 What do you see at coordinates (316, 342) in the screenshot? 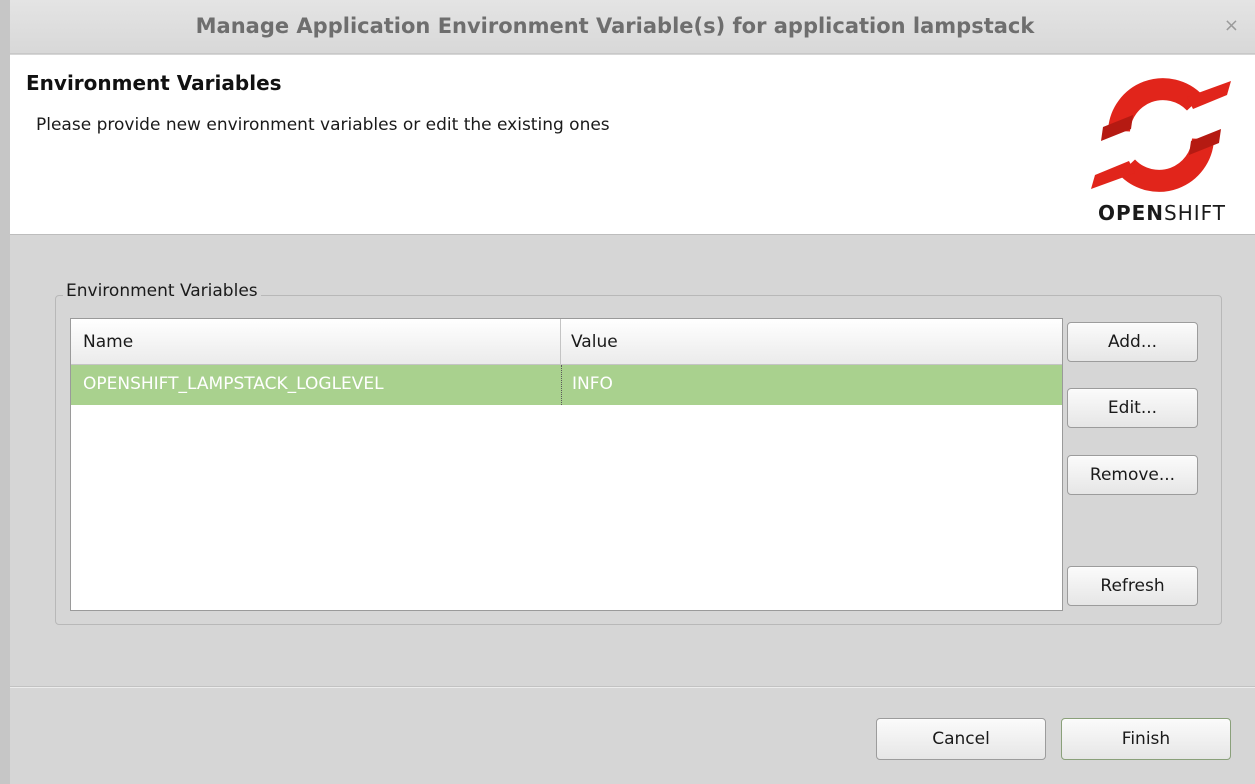
I see `column-header-name: Name` at bounding box center [316, 342].